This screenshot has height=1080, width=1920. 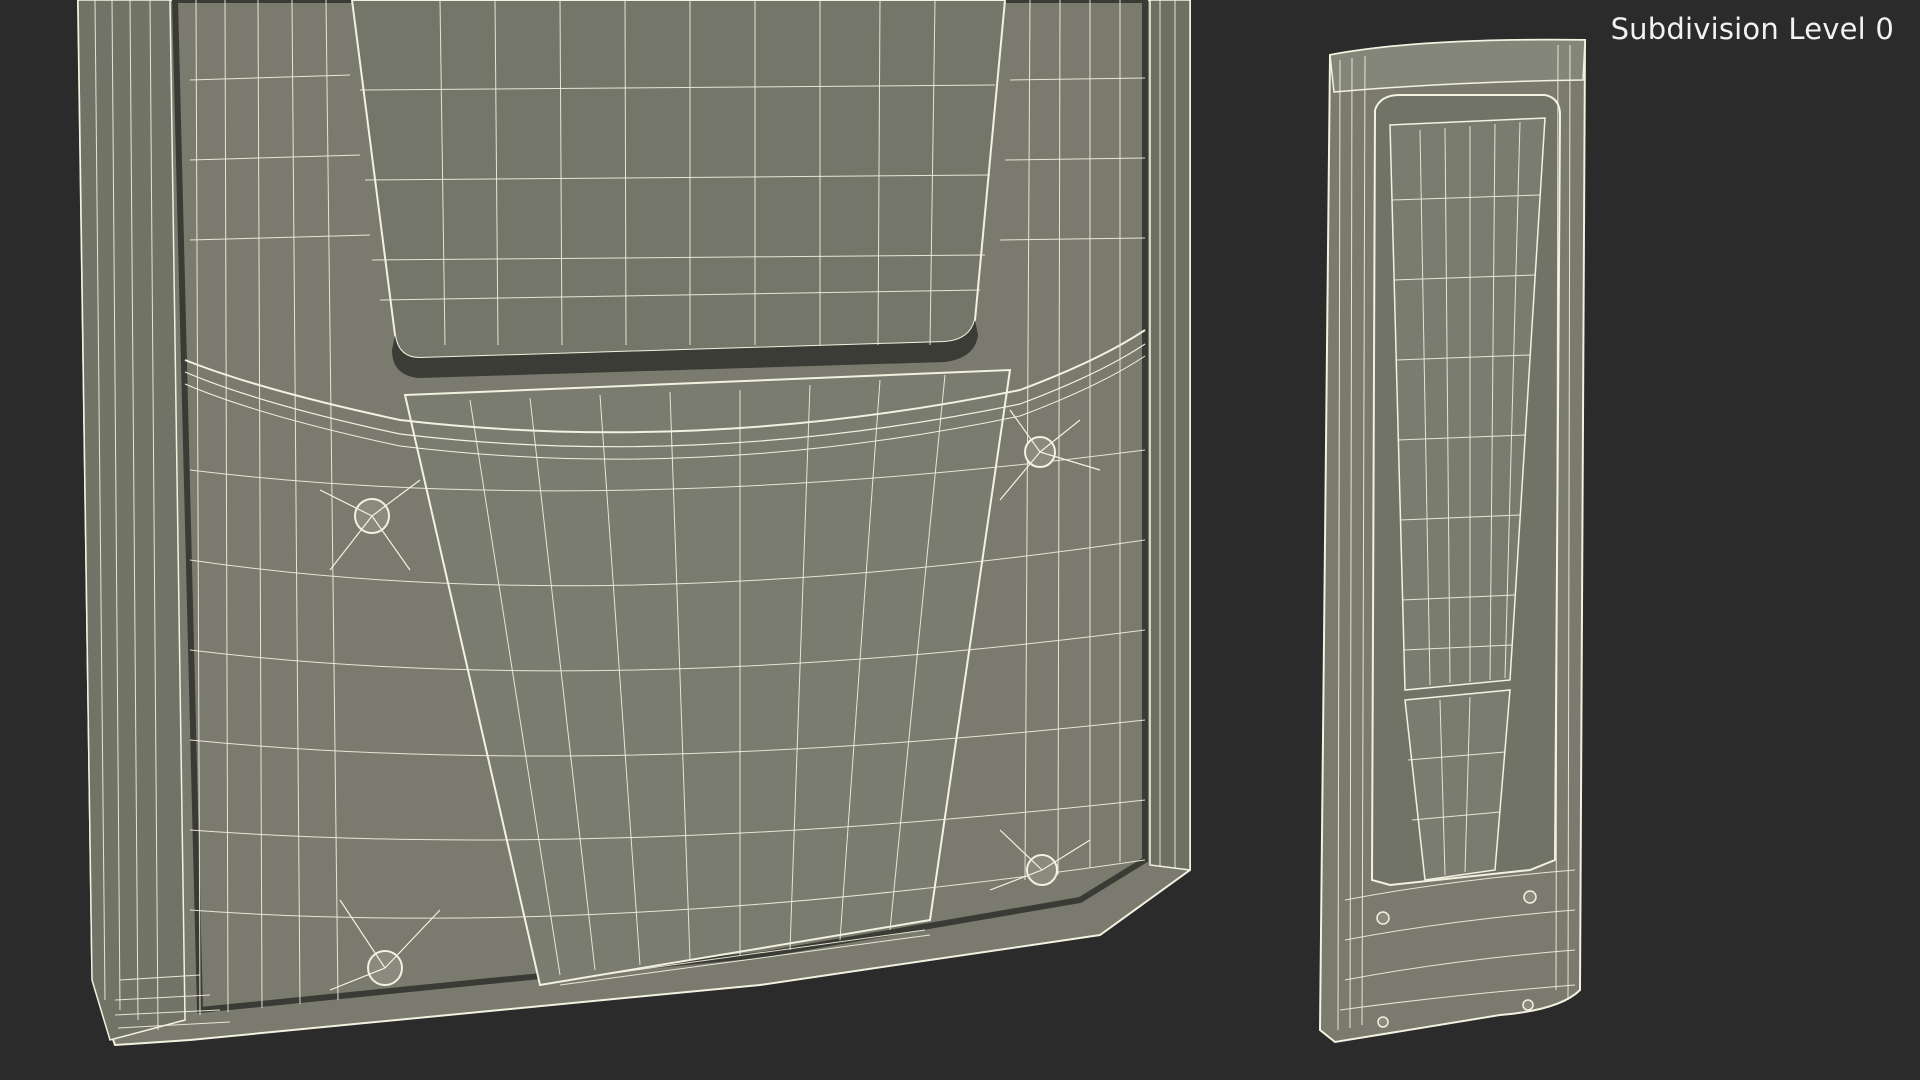 What do you see at coordinates (1752, 29) in the screenshot?
I see `subdivision-level-label: Subdivision Level 0` at bounding box center [1752, 29].